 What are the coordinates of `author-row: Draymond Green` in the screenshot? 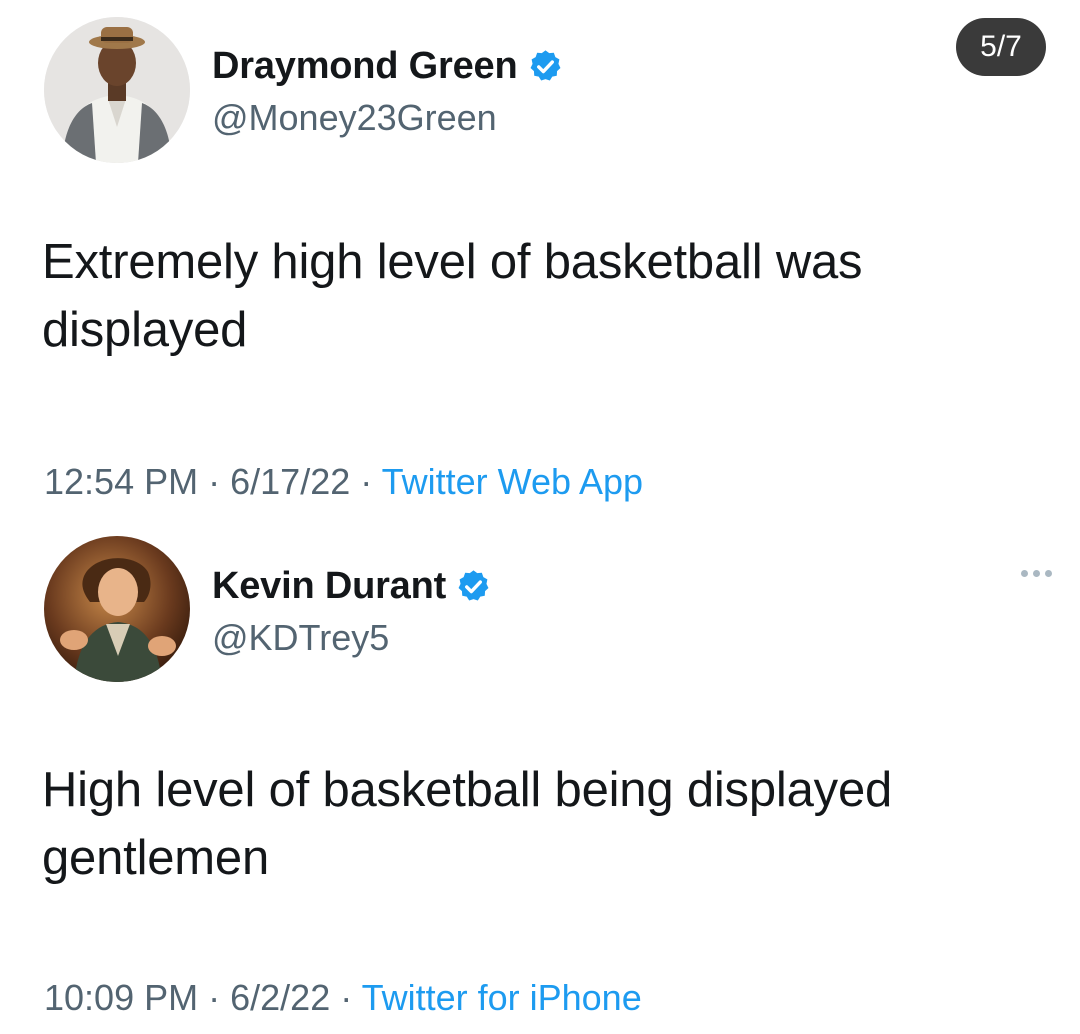 It's located at (388, 66).